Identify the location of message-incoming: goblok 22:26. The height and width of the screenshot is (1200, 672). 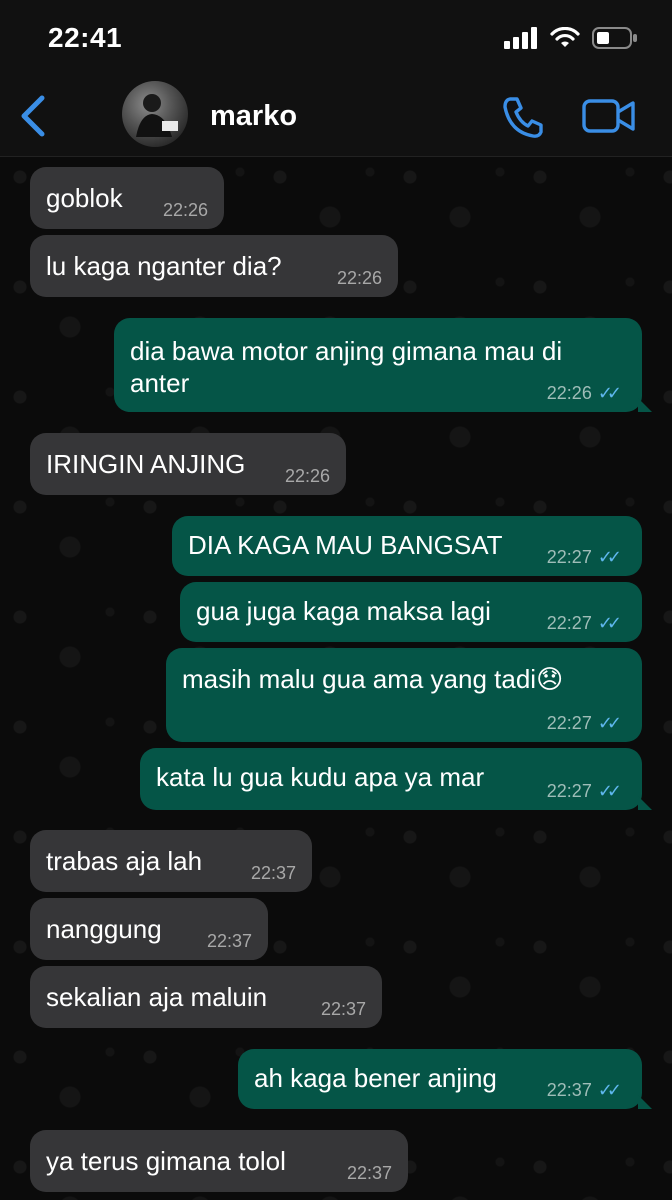
(127, 198).